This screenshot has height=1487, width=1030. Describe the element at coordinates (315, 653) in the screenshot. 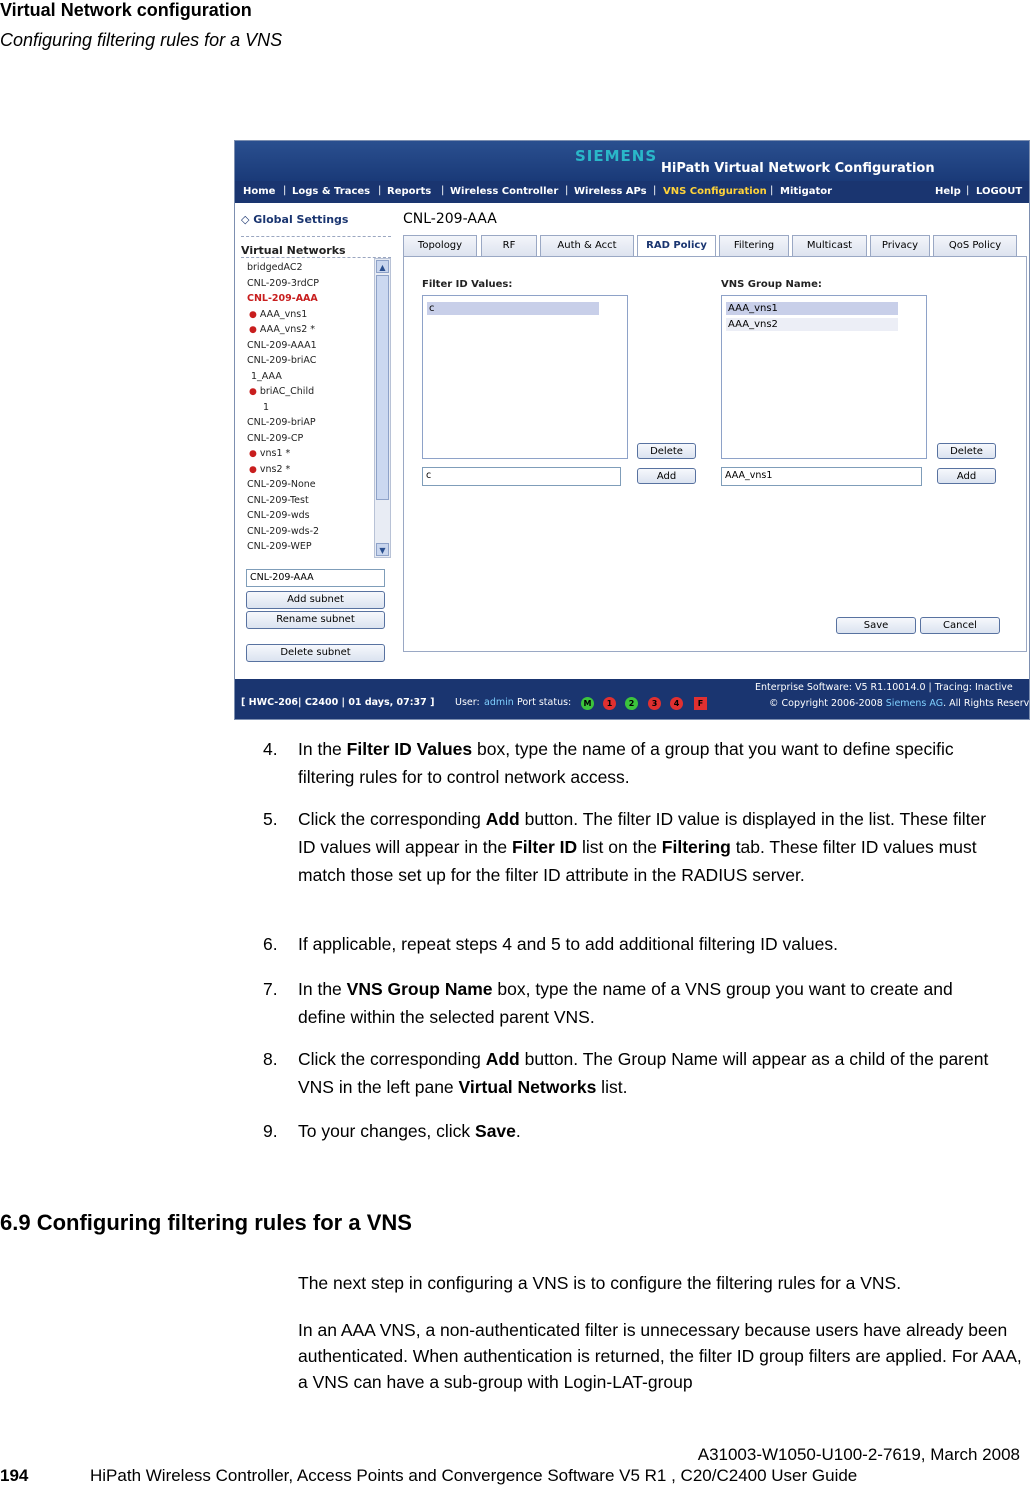

I see `delete-subnet-button: Delete subnet` at that location.